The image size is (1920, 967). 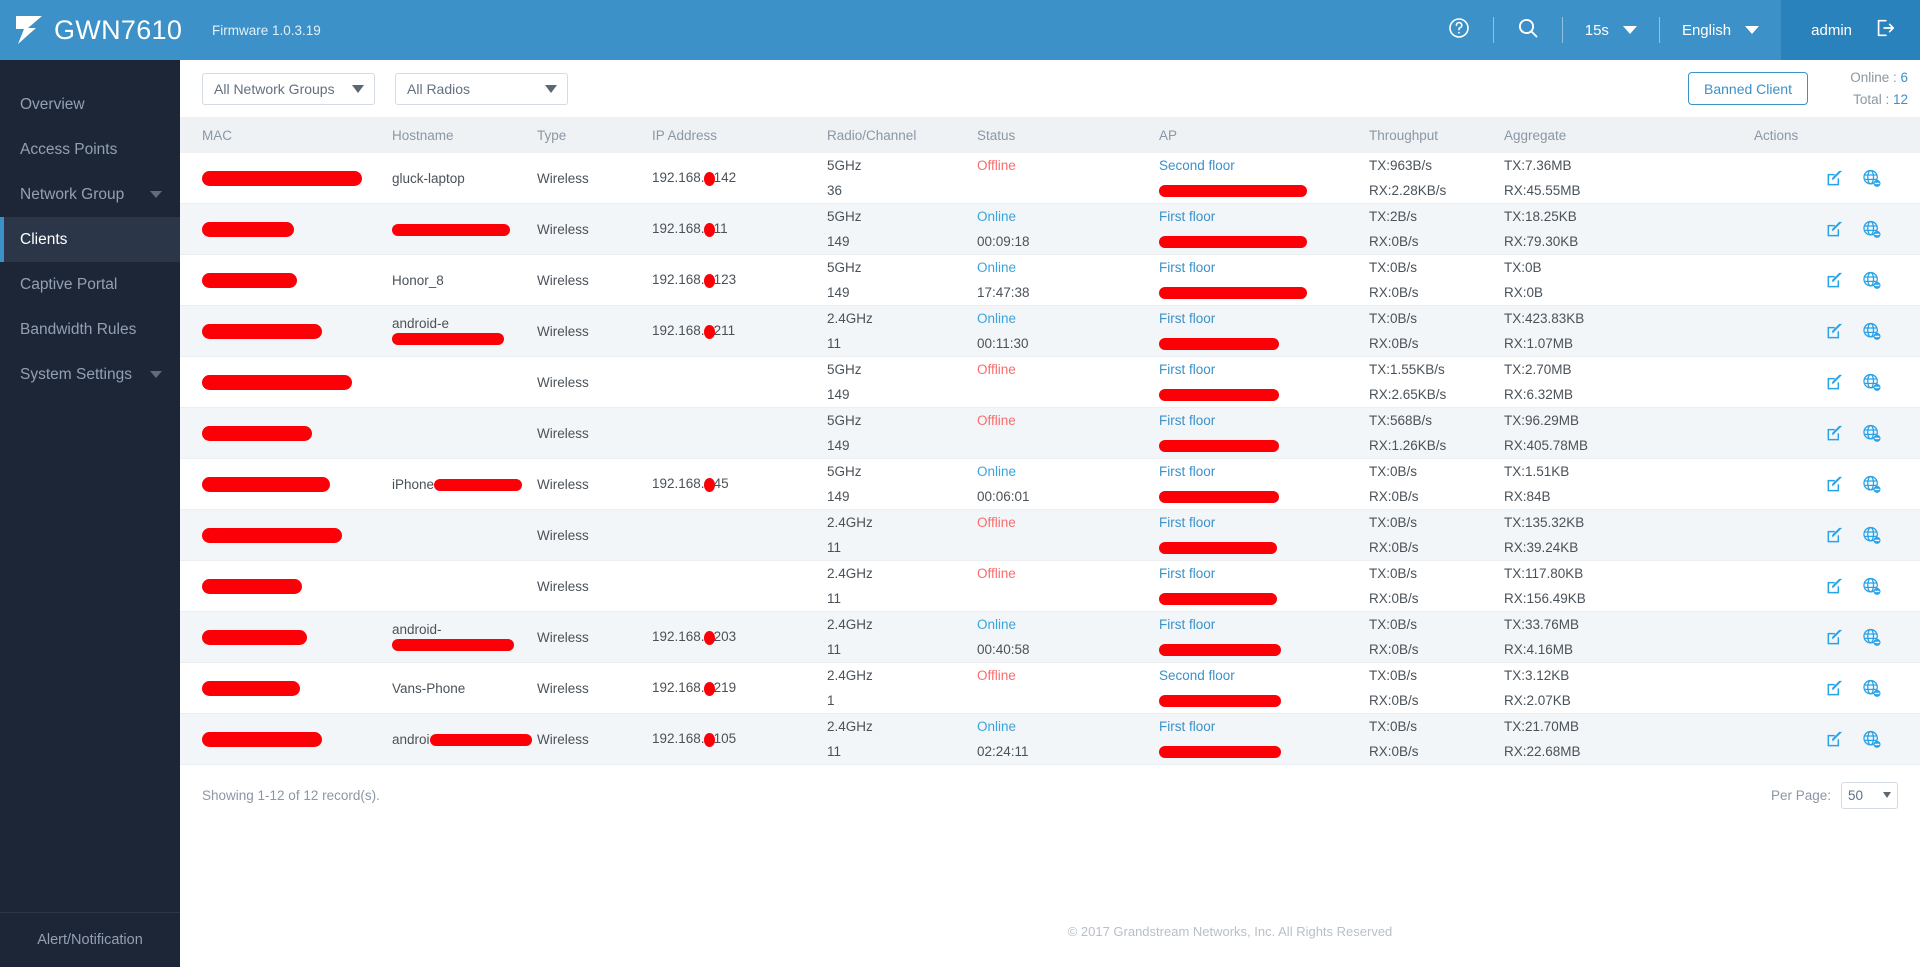 I want to click on cell-radio-channel: 5GHz 36, so click(x=902, y=178).